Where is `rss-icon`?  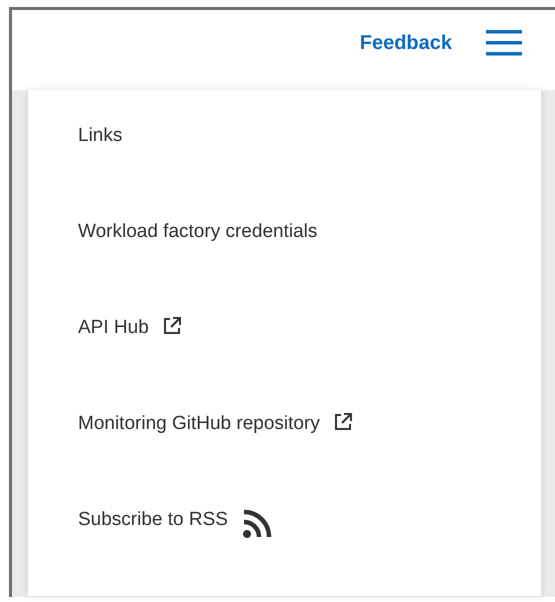 rss-icon is located at coordinates (258, 524).